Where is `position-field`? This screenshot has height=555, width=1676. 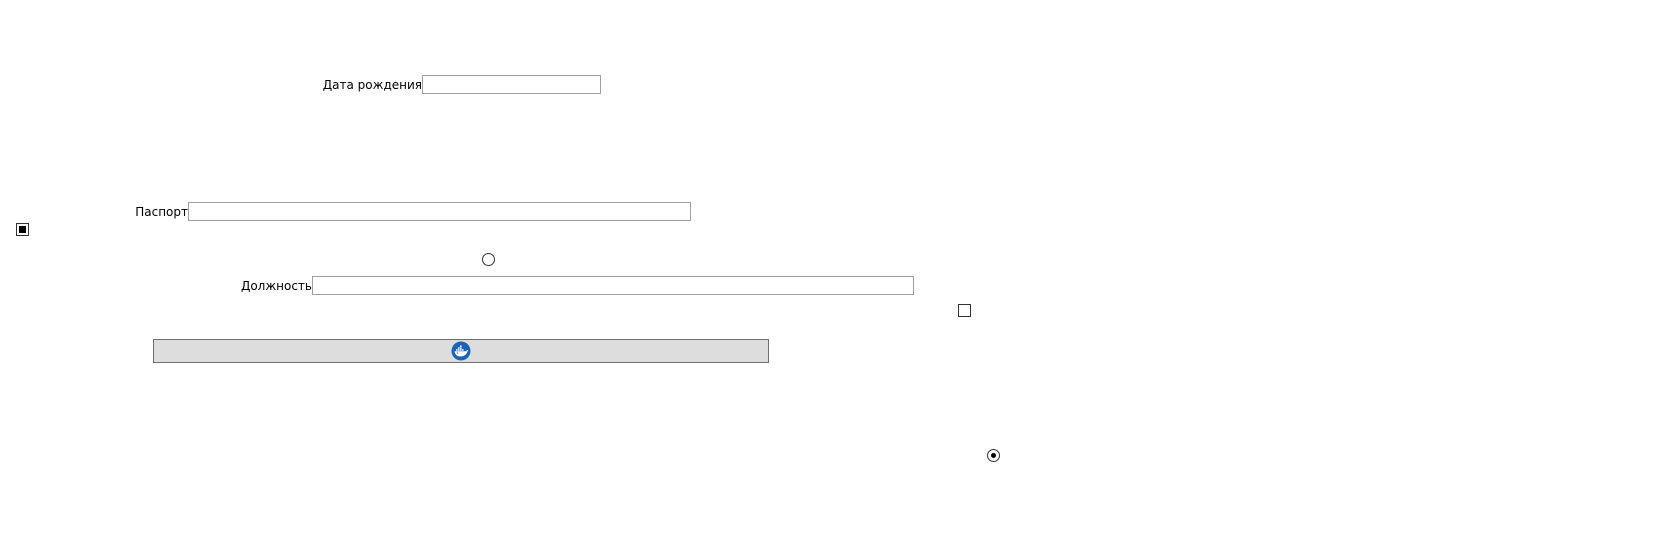 position-field is located at coordinates (613, 285).